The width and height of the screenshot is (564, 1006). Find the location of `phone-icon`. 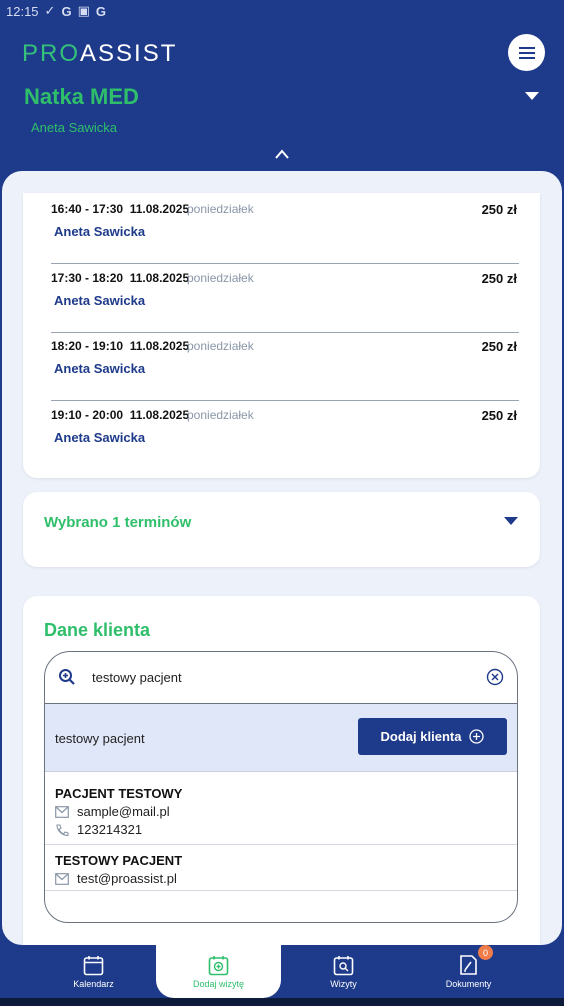

phone-icon is located at coordinates (62, 829).